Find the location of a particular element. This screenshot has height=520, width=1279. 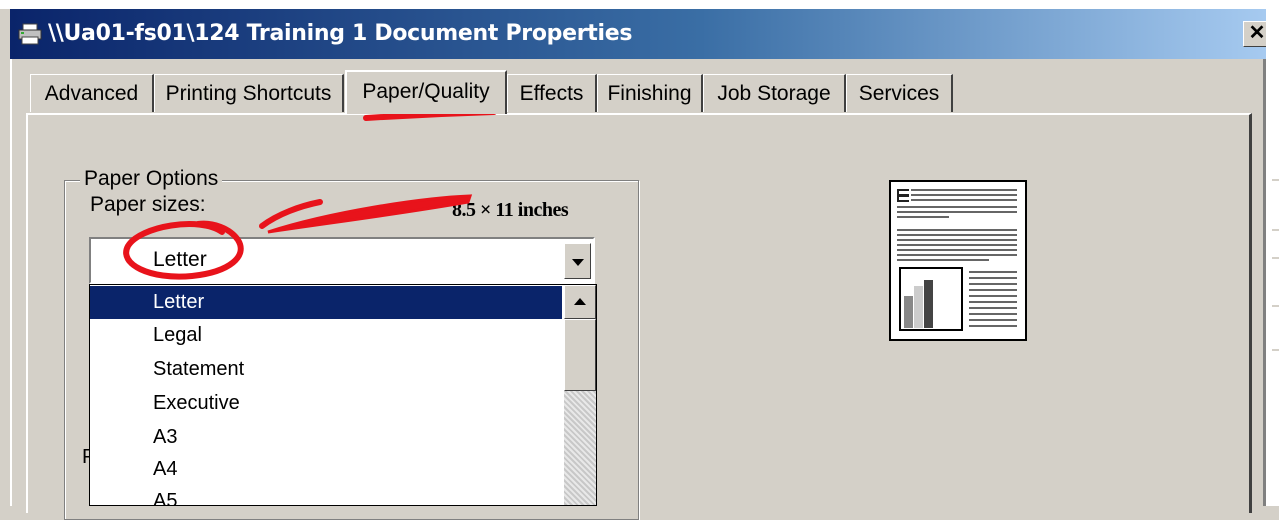

tab-label: Printing Shortcuts is located at coordinates (248, 93).